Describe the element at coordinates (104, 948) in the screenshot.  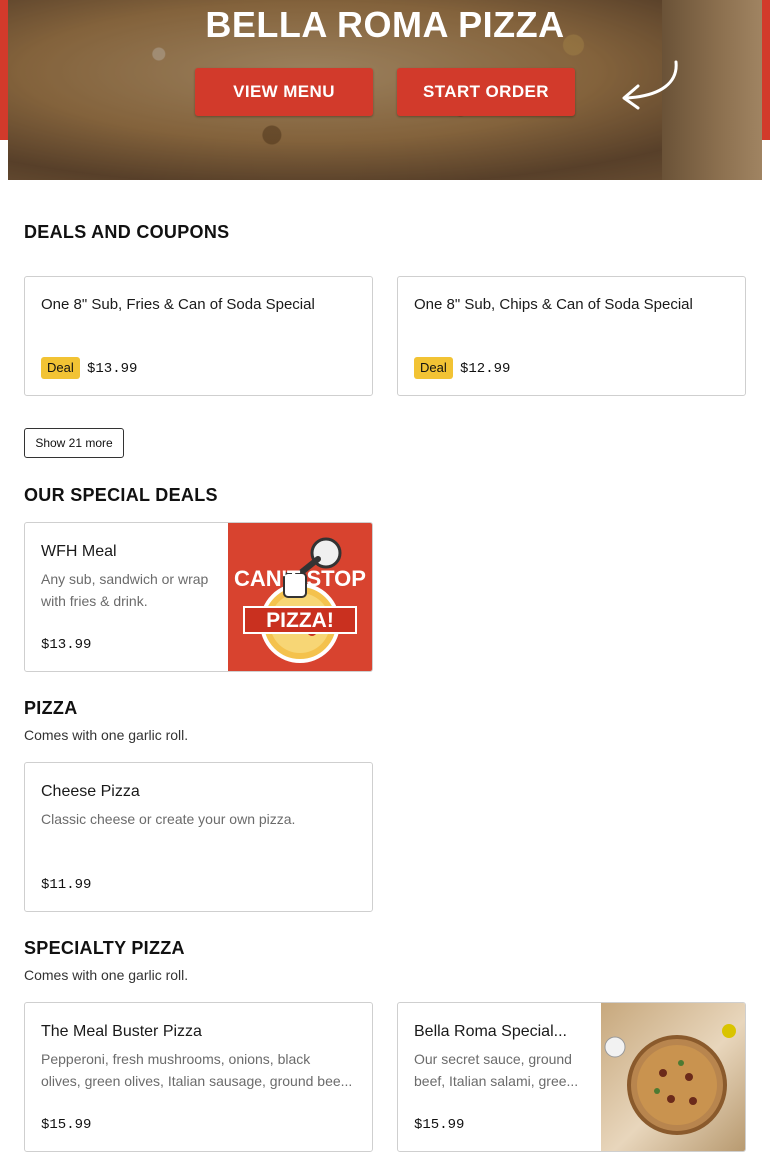
I see `specialty-pizza-section-title: SPECIALTY PIZZA` at that location.